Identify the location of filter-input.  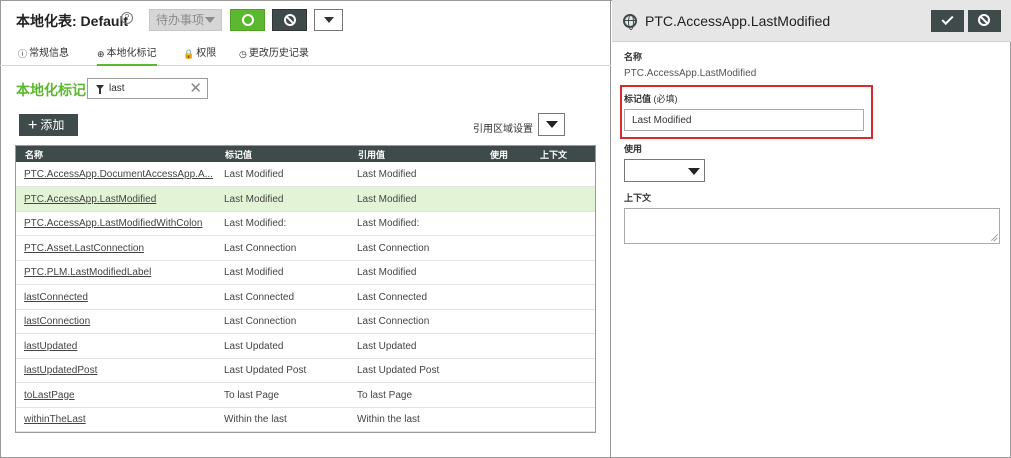
(149, 88).